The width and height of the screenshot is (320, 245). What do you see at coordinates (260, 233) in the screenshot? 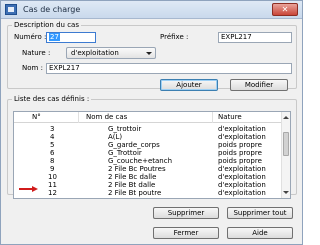
I see `help-button: Aide` at bounding box center [260, 233].